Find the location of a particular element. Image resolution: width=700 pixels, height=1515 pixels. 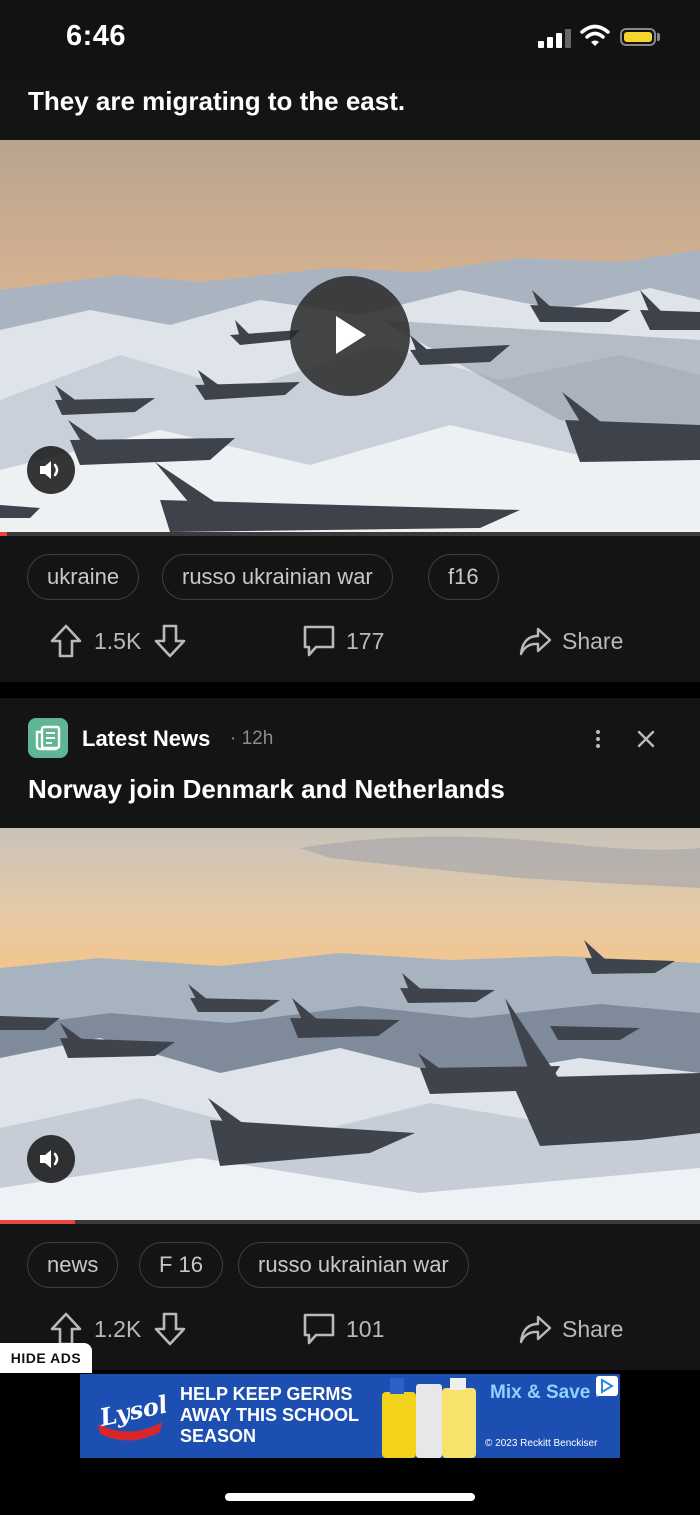

comment-count: 177 is located at coordinates (365, 641).